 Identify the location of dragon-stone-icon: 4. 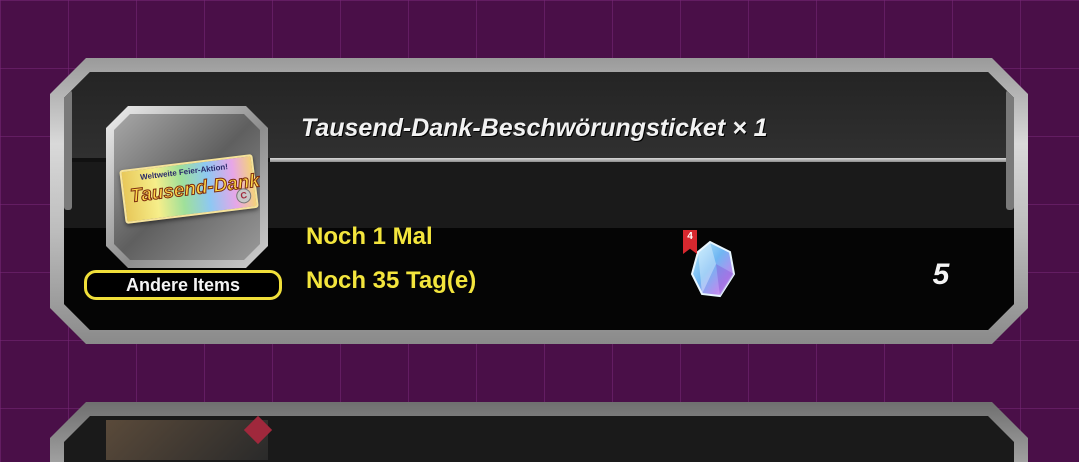
(710, 265).